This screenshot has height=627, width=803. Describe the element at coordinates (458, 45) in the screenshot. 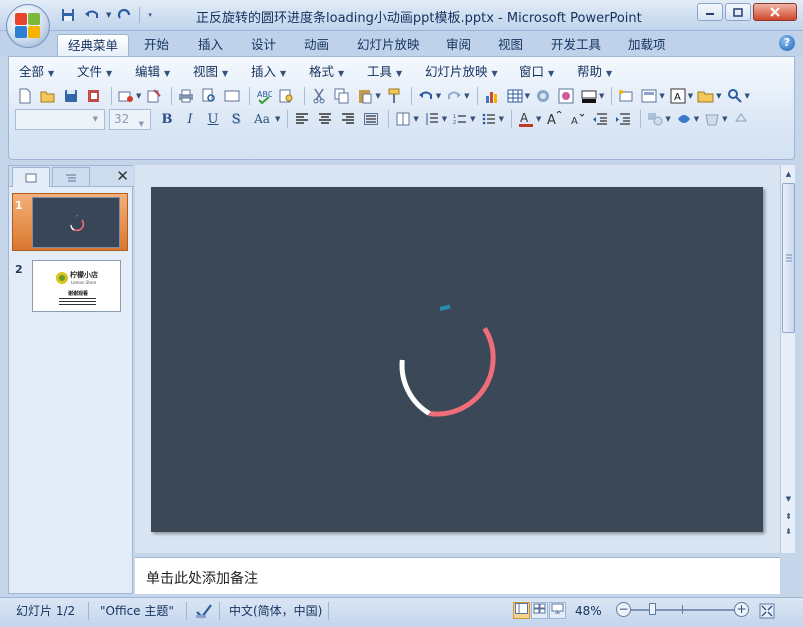

I see `tab-review: 审阅` at that location.